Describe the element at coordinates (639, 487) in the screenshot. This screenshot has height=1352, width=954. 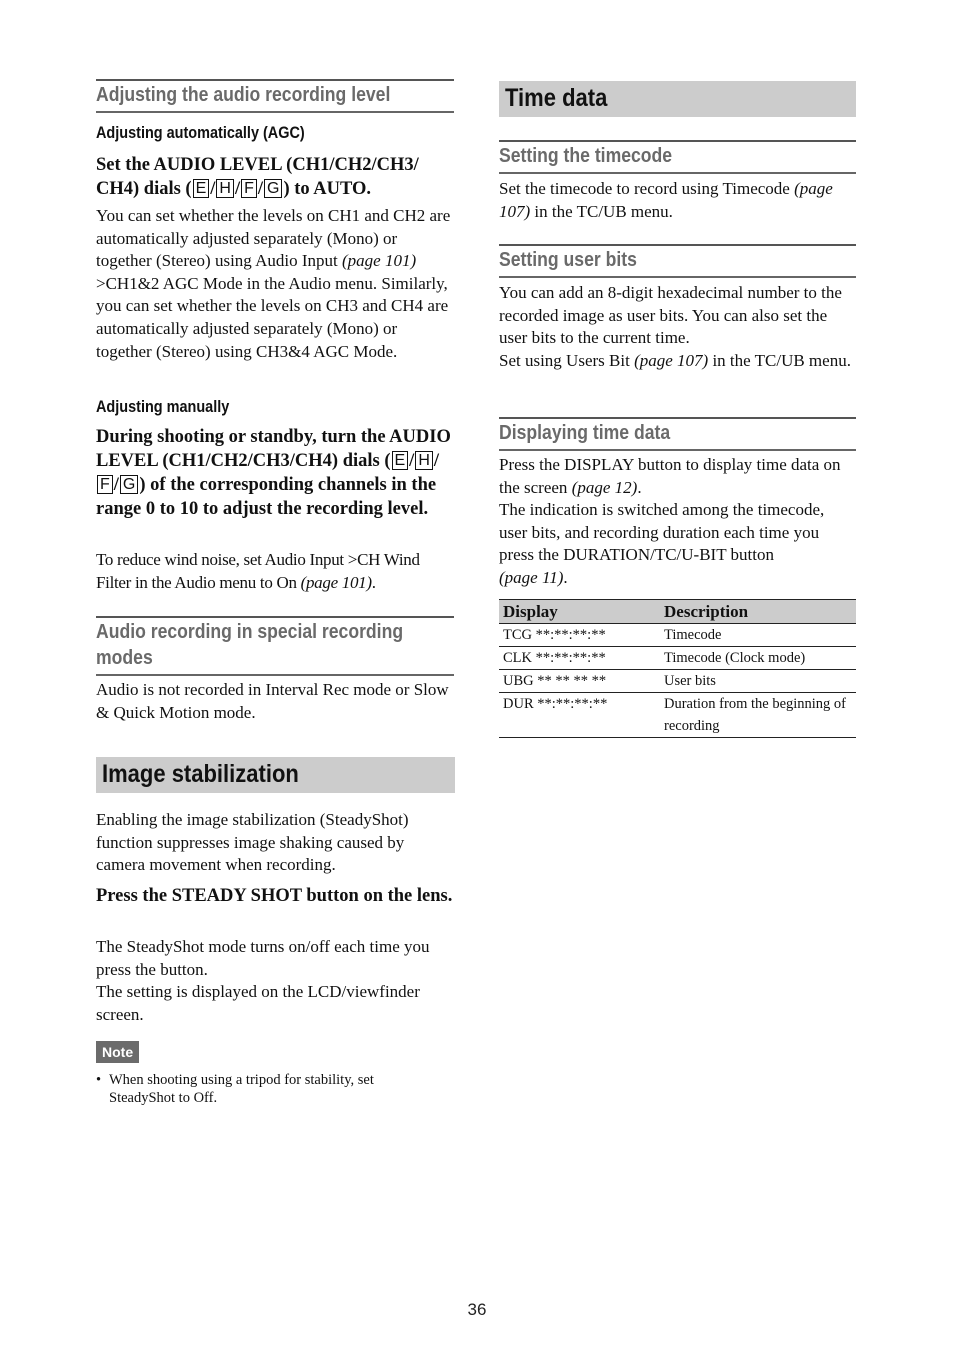
I see `displaying-body-text-2: .` at that location.